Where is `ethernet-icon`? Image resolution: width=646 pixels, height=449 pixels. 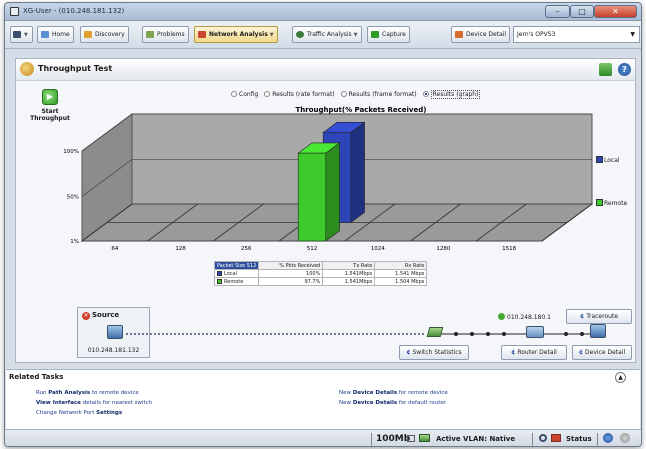 ethernet-icon is located at coordinates (412, 439).